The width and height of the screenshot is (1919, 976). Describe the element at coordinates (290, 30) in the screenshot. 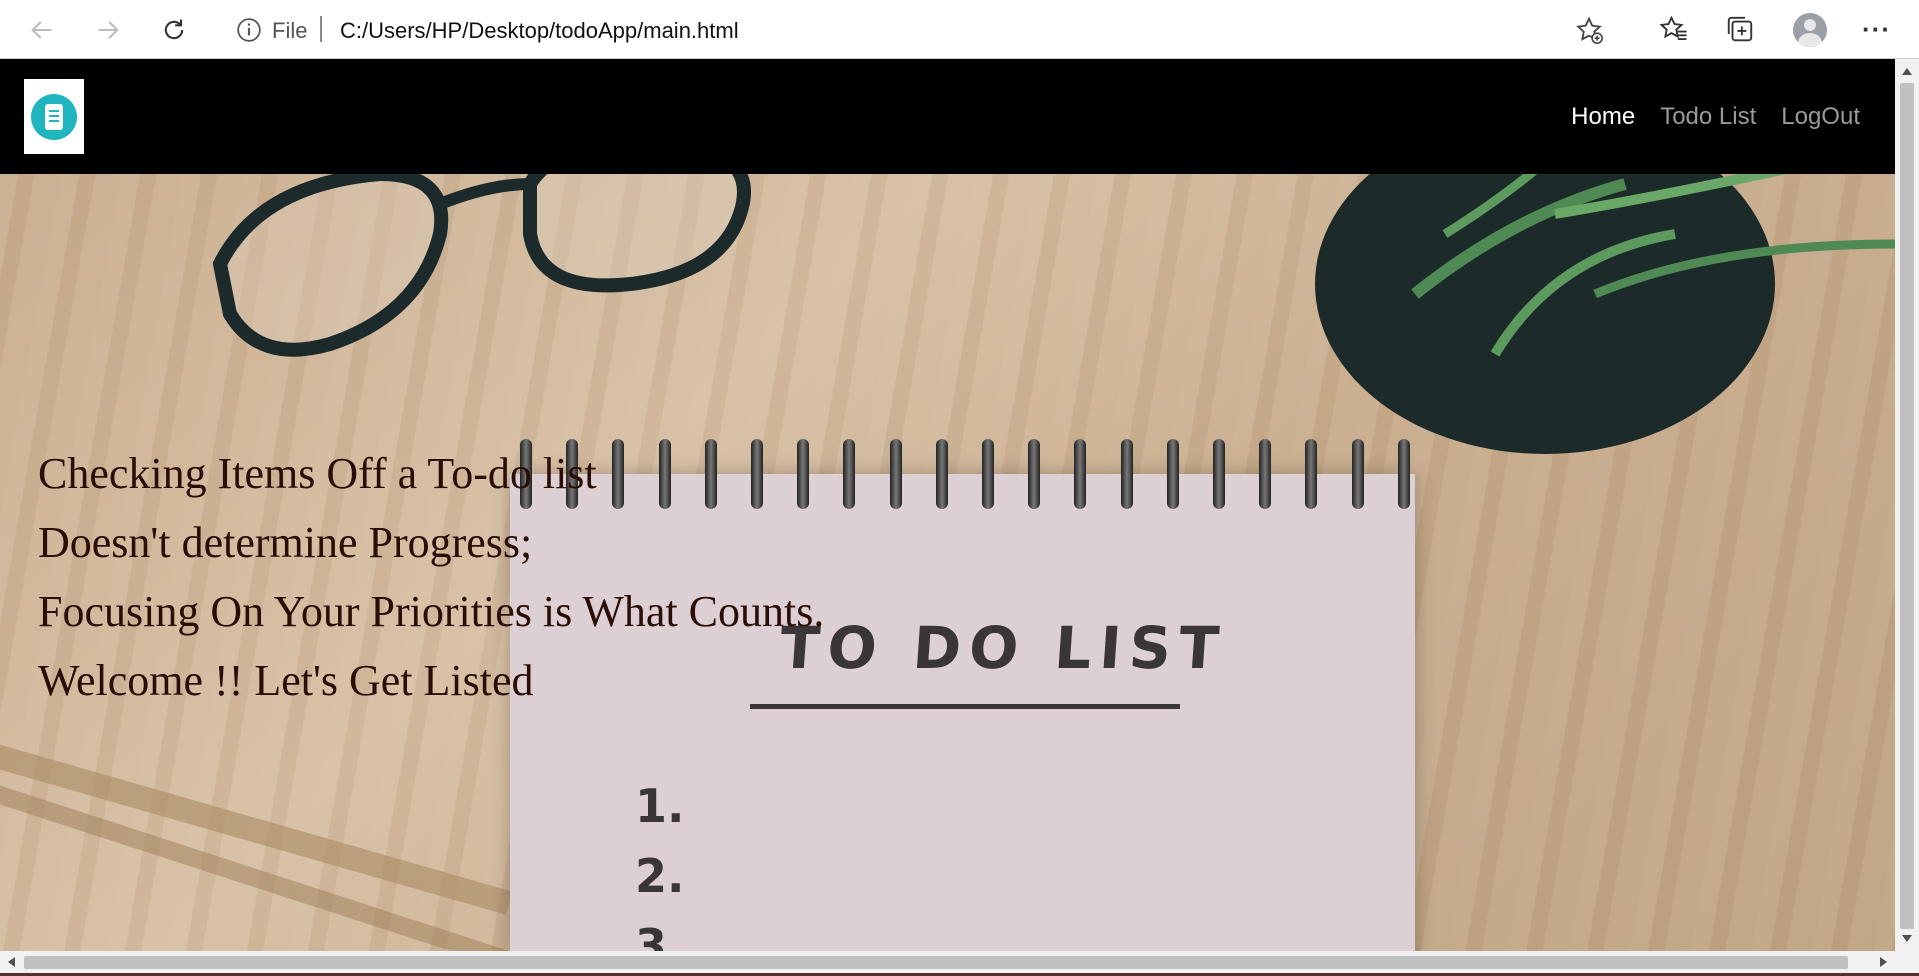

I see `address-prefix: File` at that location.